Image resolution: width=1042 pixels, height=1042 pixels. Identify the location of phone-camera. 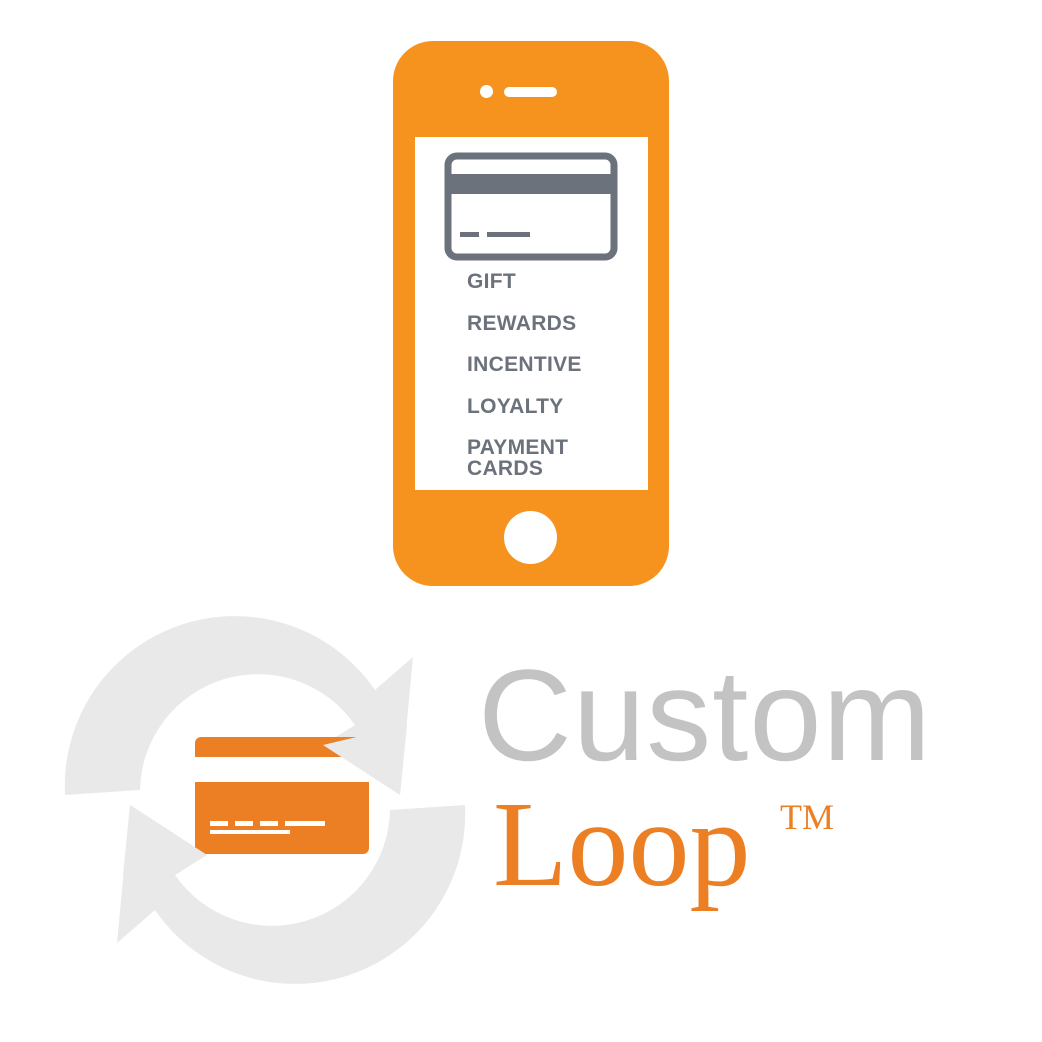
(486, 91).